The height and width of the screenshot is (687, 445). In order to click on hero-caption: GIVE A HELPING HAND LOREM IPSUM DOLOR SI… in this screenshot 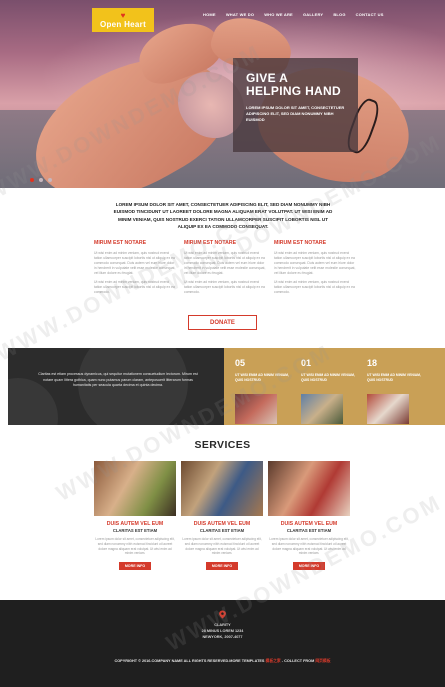, I will do `click(295, 105)`.